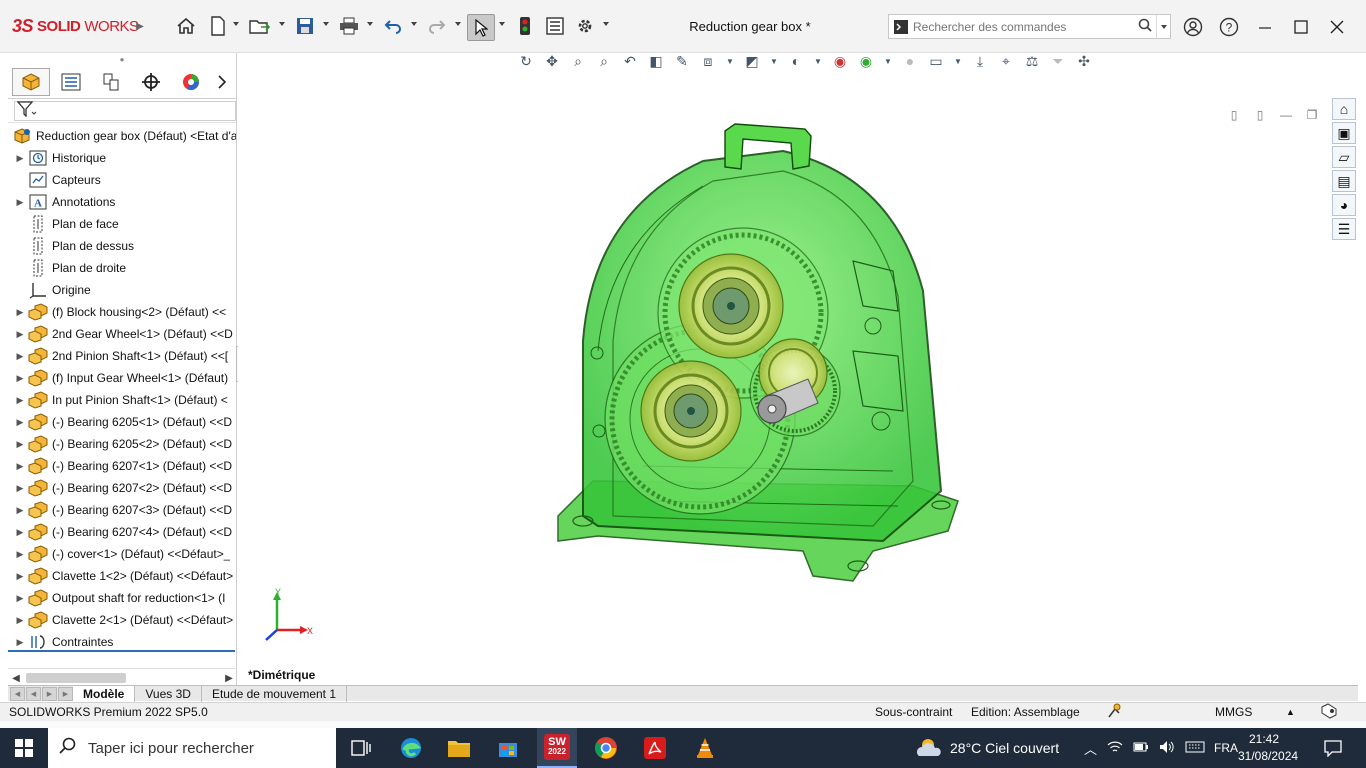 This screenshot has height=768, width=1366. What do you see at coordinates (111, 82) in the screenshot?
I see `tab-configuration-manager` at bounding box center [111, 82].